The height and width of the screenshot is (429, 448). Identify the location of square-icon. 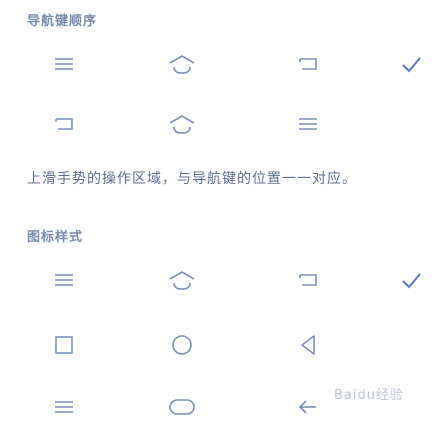
(64, 345).